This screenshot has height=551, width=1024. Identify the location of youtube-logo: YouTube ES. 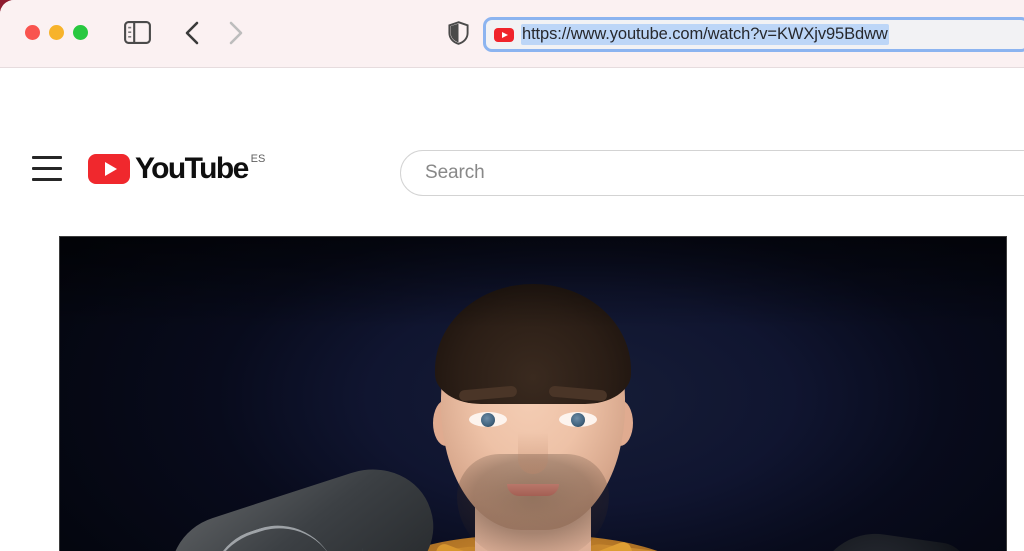
(176, 169).